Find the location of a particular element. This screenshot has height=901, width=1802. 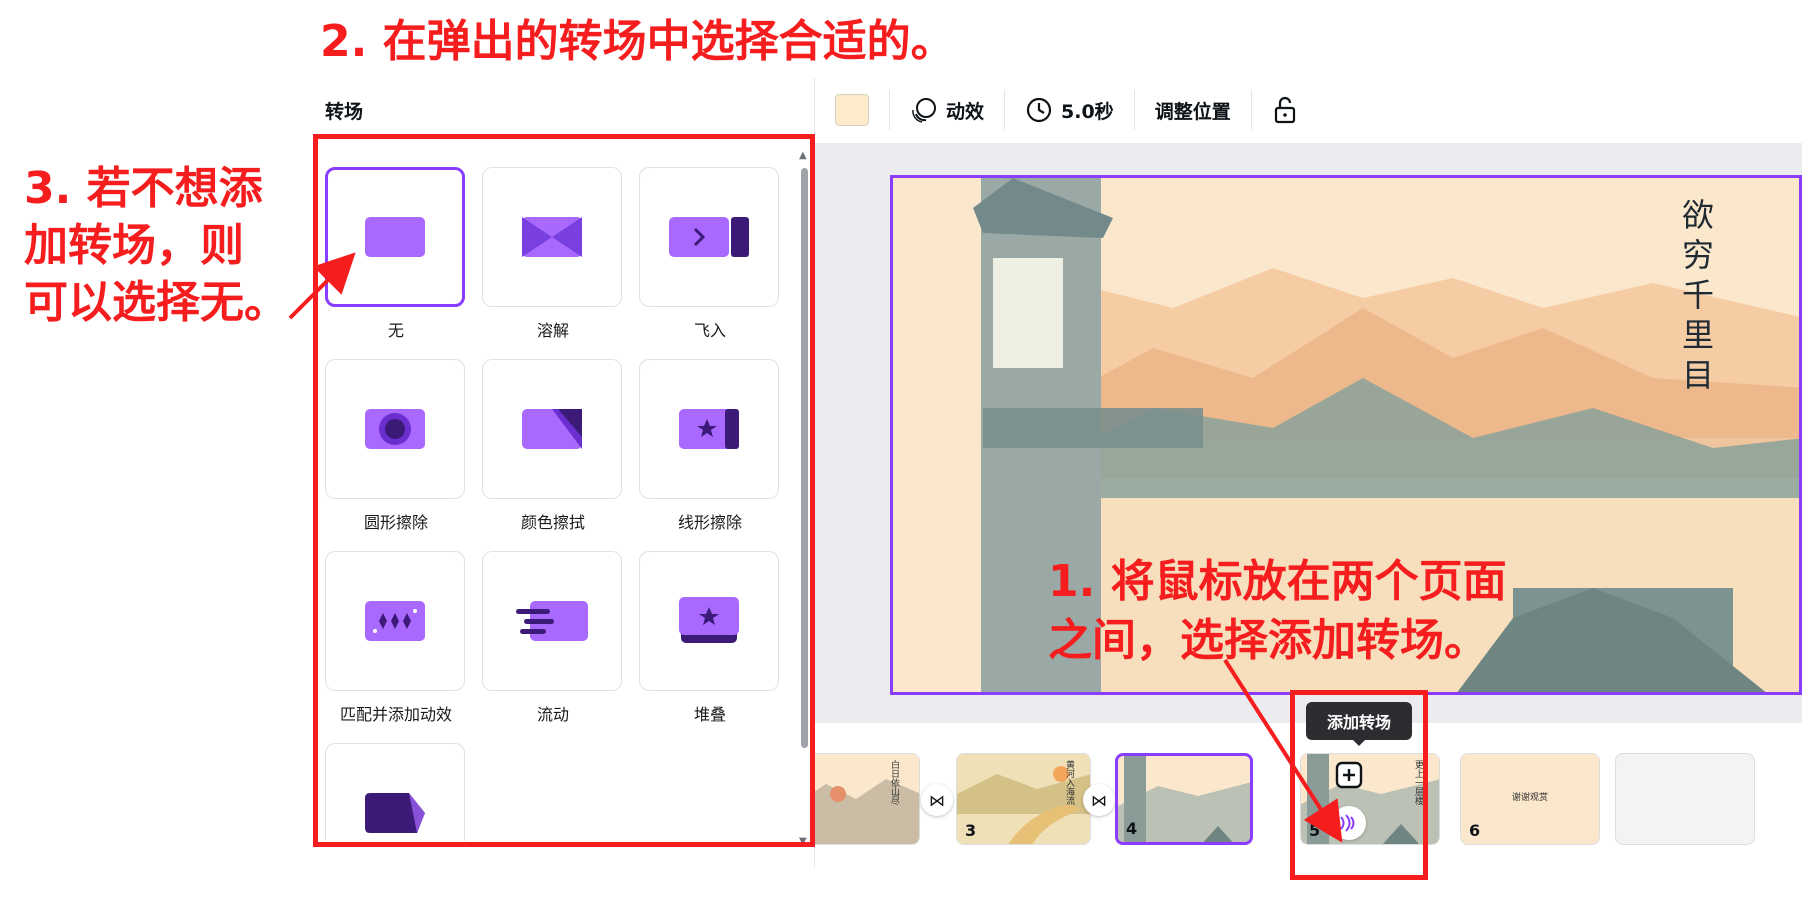

highlight-box-add-transition is located at coordinates (1359, 785).